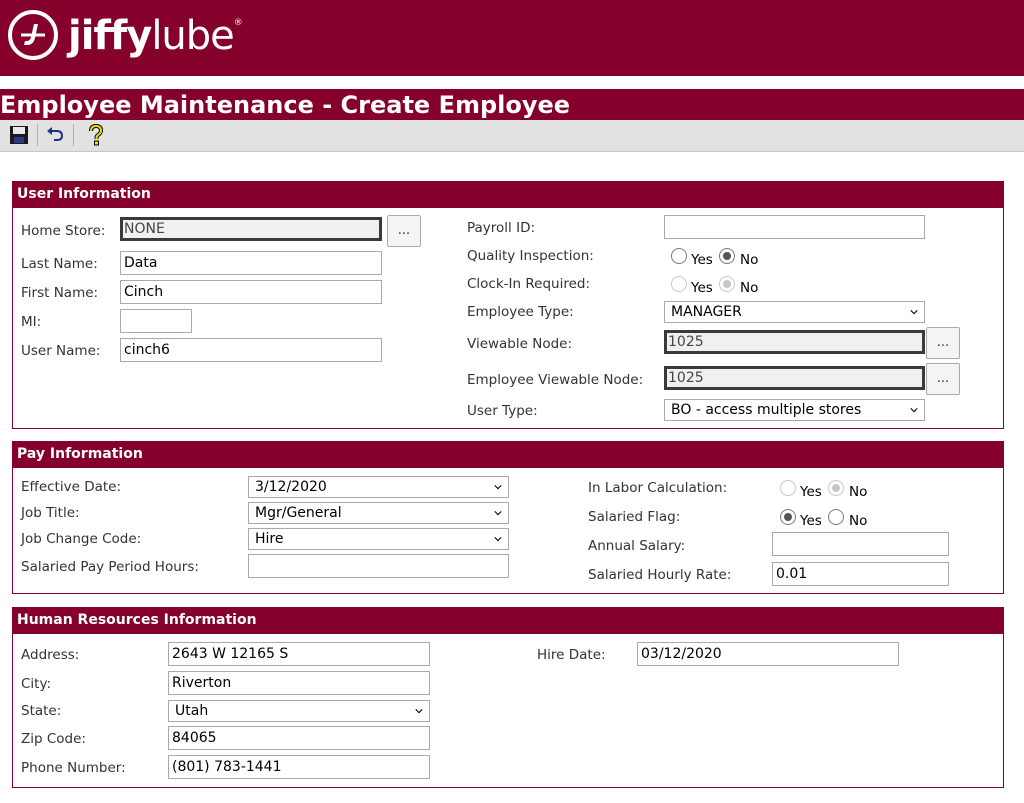  Describe the element at coordinates (520, 344) in the screenshot. I see `viewable-node-label: Viewable Node:` at that location.